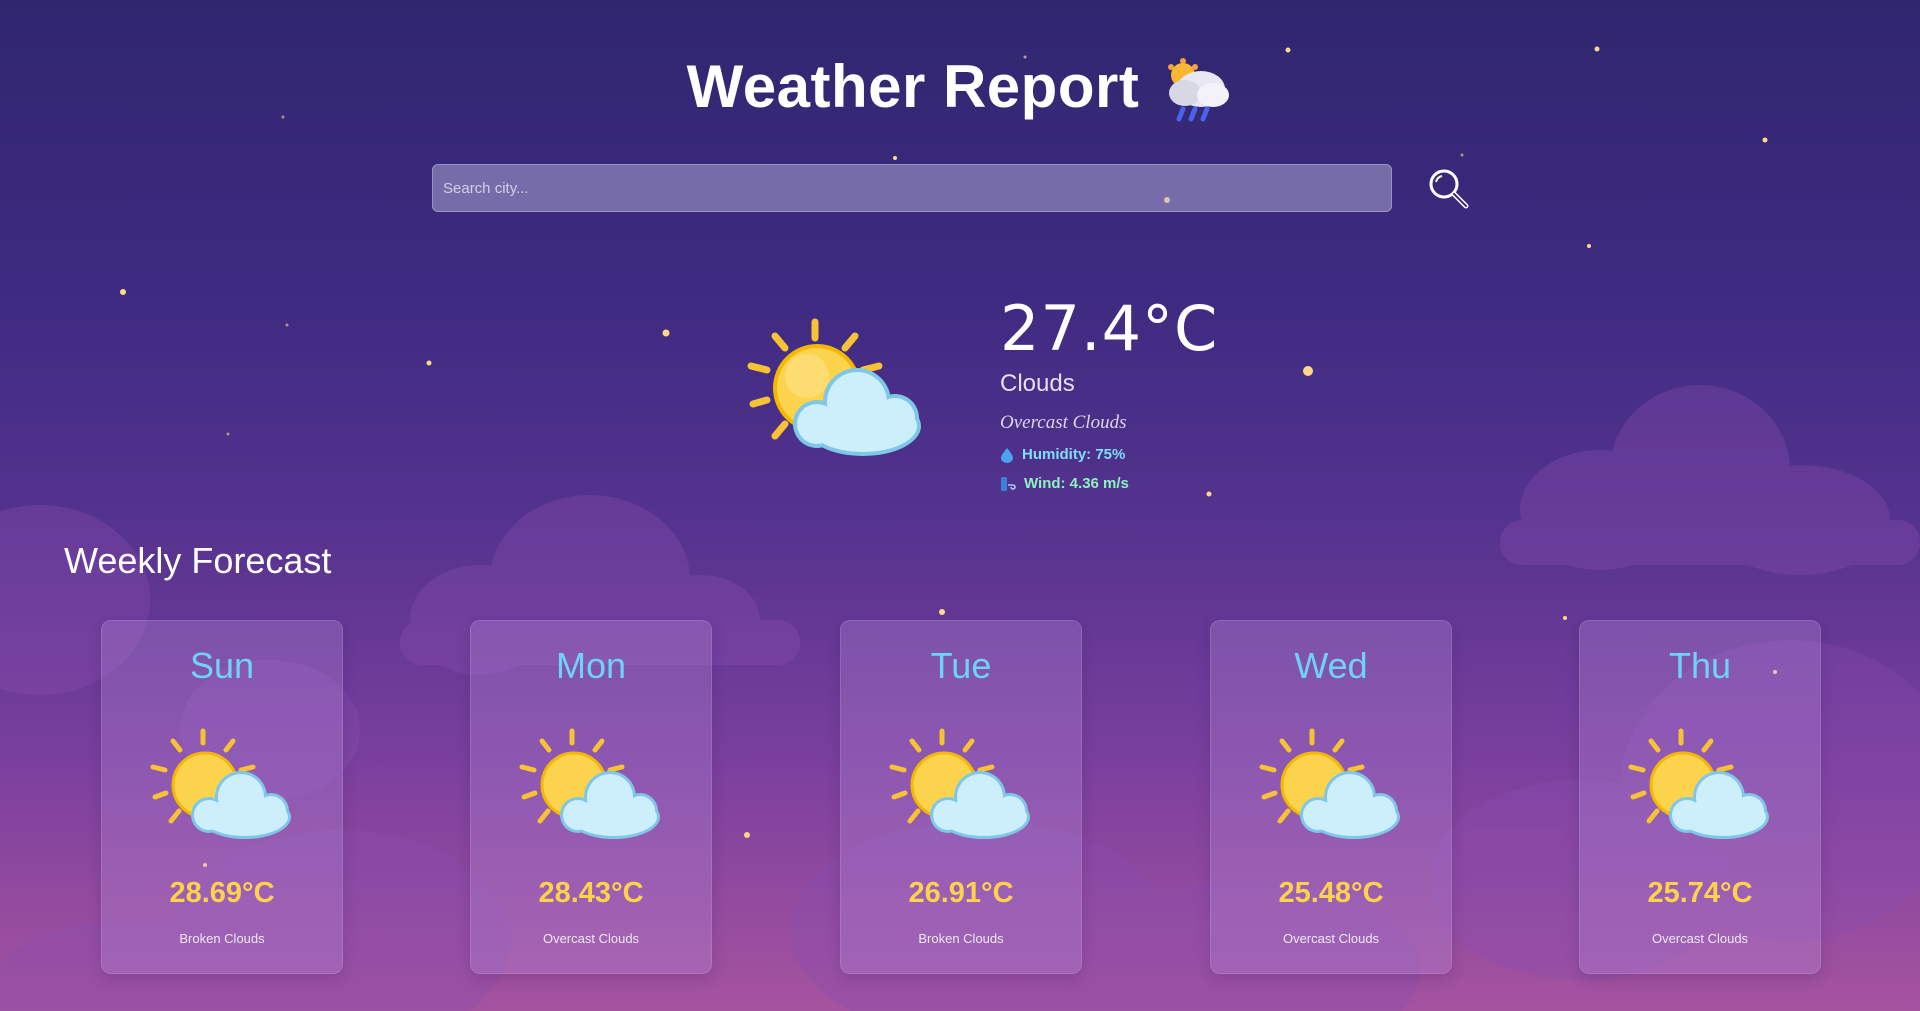  What do you see at coordinates (1074, 454) in the screenshot?
I see `humidity-text: Humidity: 75%` at bounding box center [1074, 454].